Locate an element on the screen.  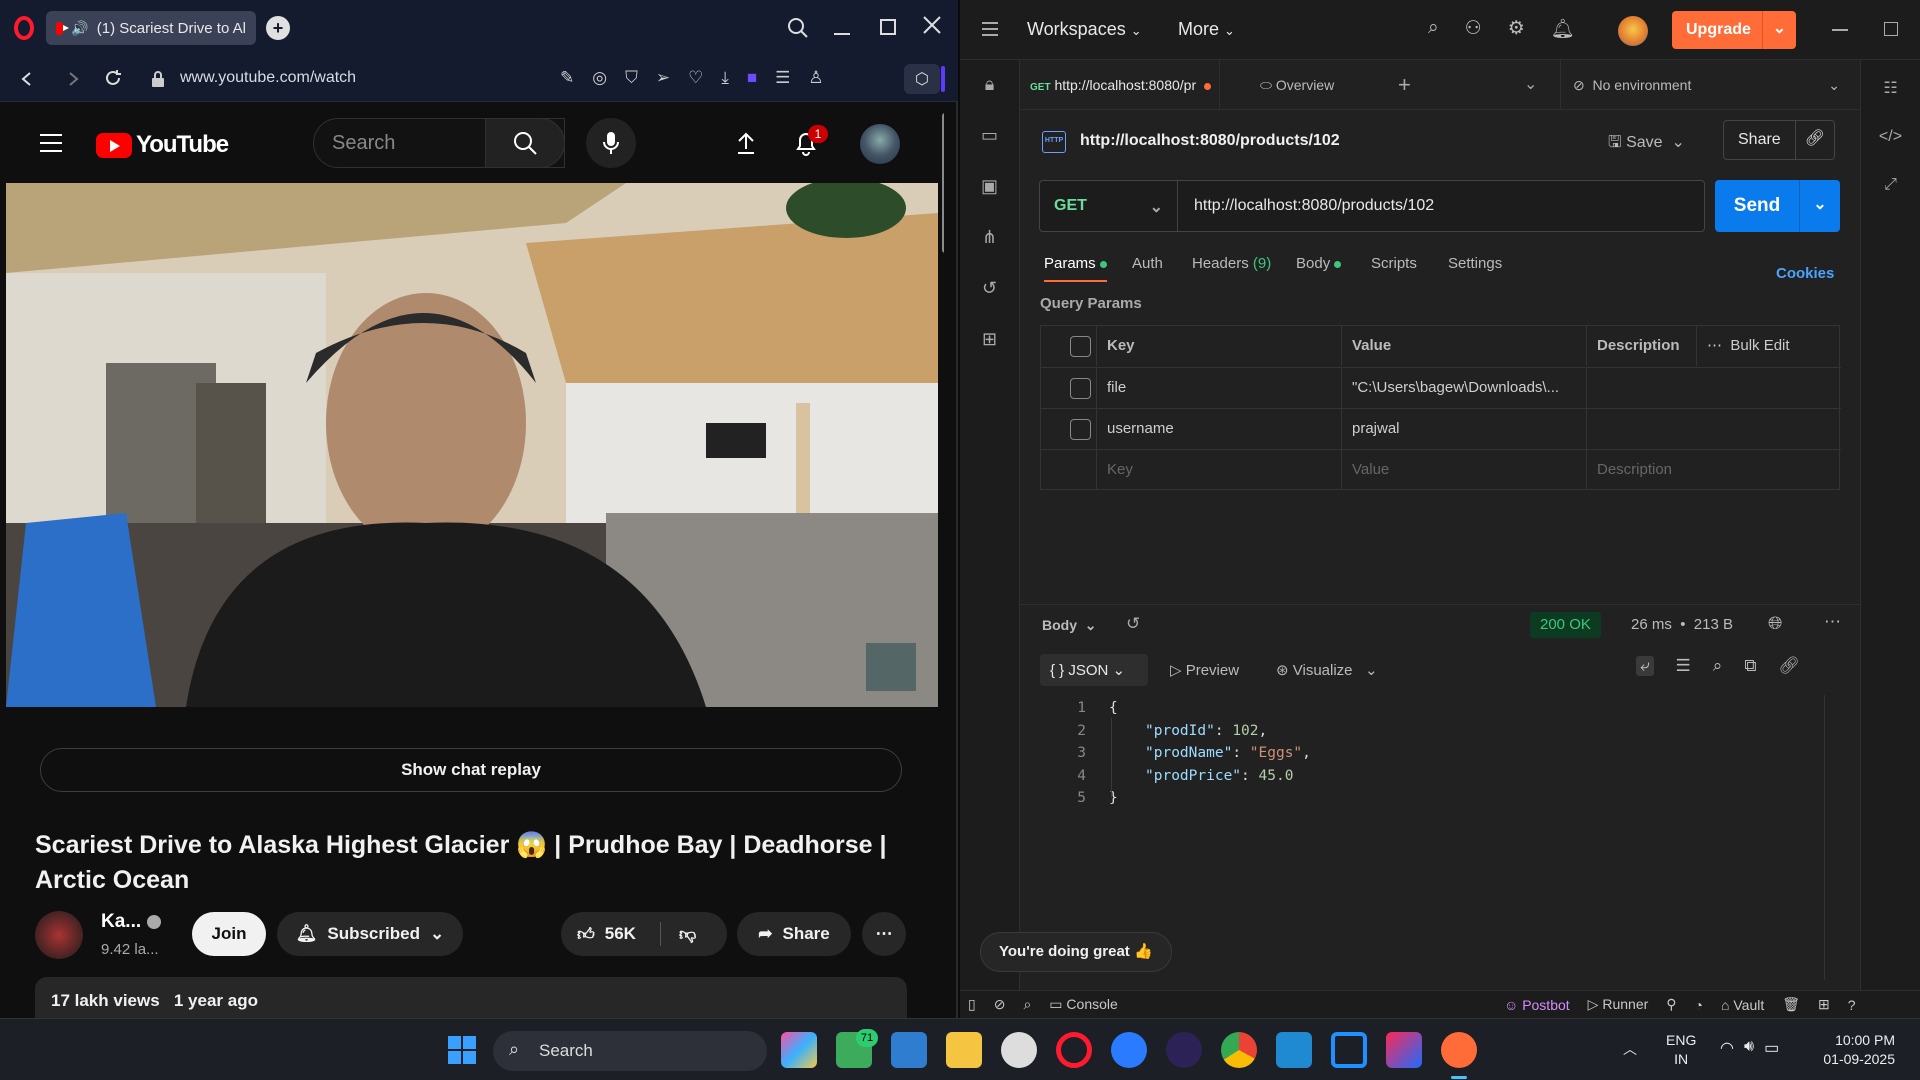
send-icon: ➢ is located at coordinates (663, 78).